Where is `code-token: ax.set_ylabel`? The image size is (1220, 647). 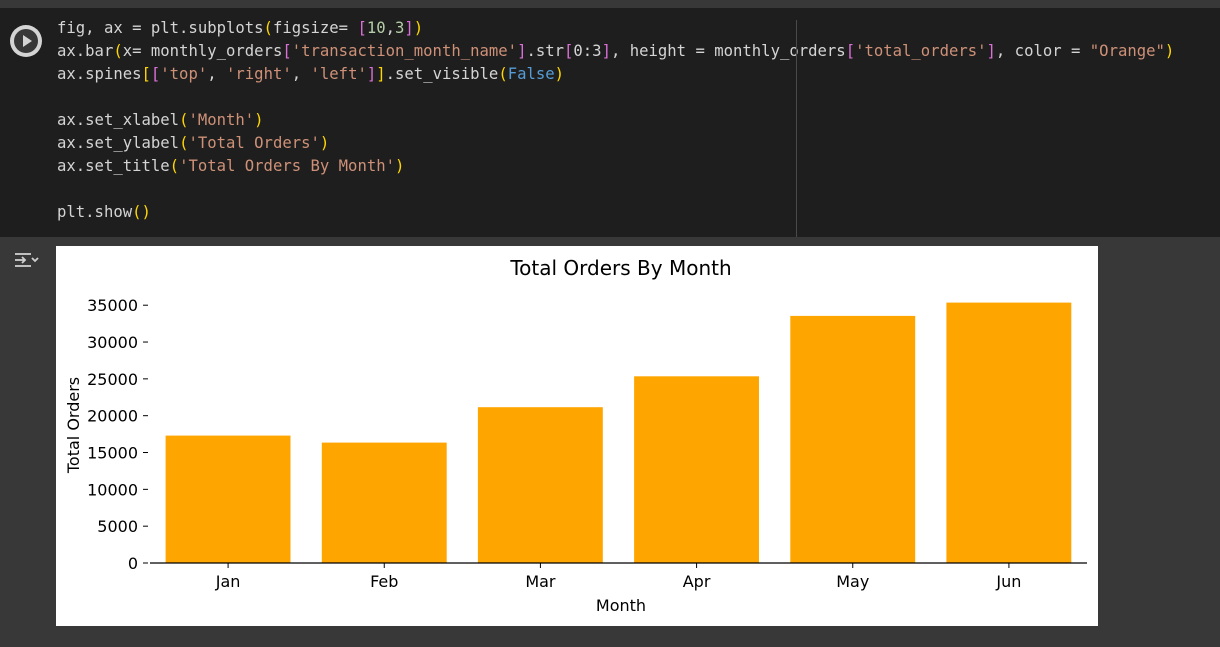
code-token: ax.set_ylabel is located at coordinates (118, 143).